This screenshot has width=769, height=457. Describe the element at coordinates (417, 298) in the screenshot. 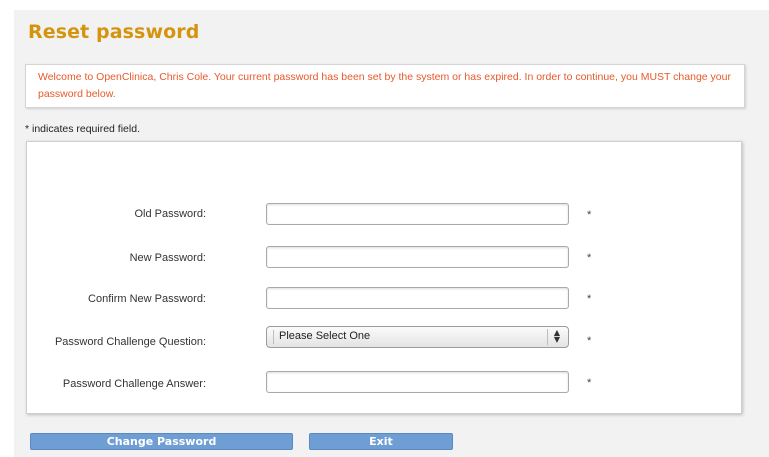

I see `confirm-password-field` at that location.